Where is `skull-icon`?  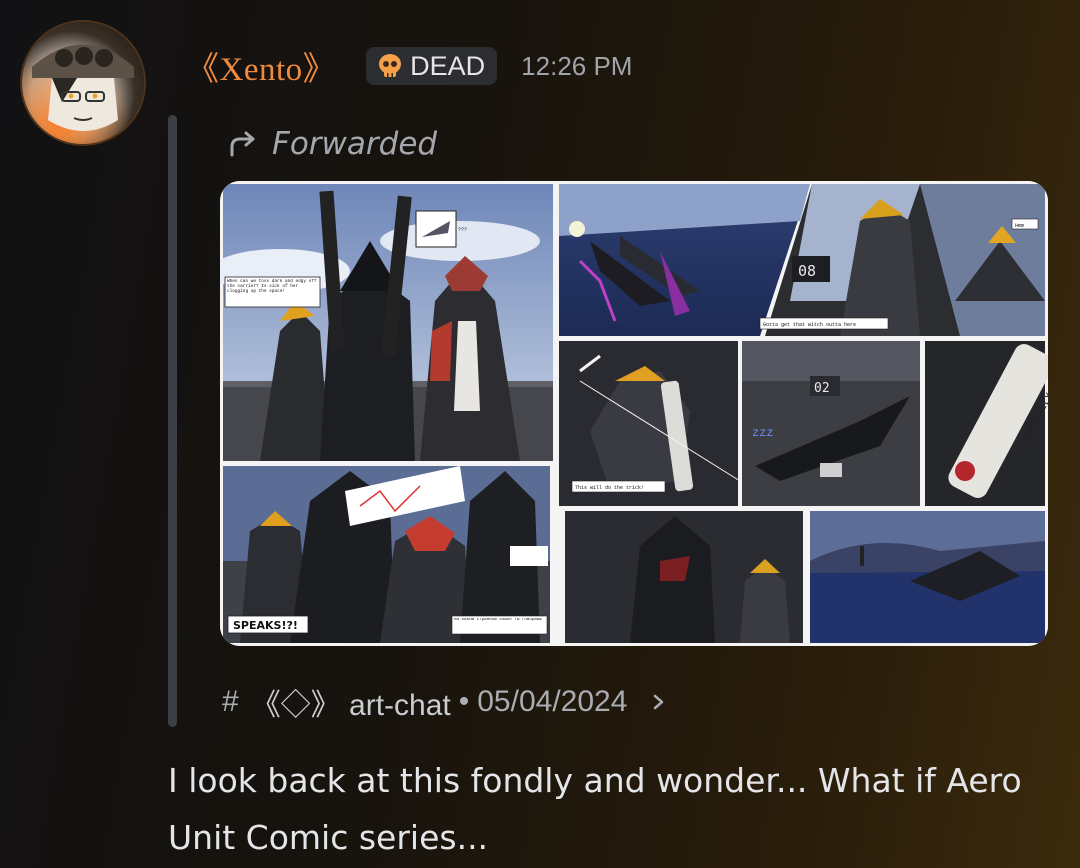
skull-icon is located at coordinates (390, 65).